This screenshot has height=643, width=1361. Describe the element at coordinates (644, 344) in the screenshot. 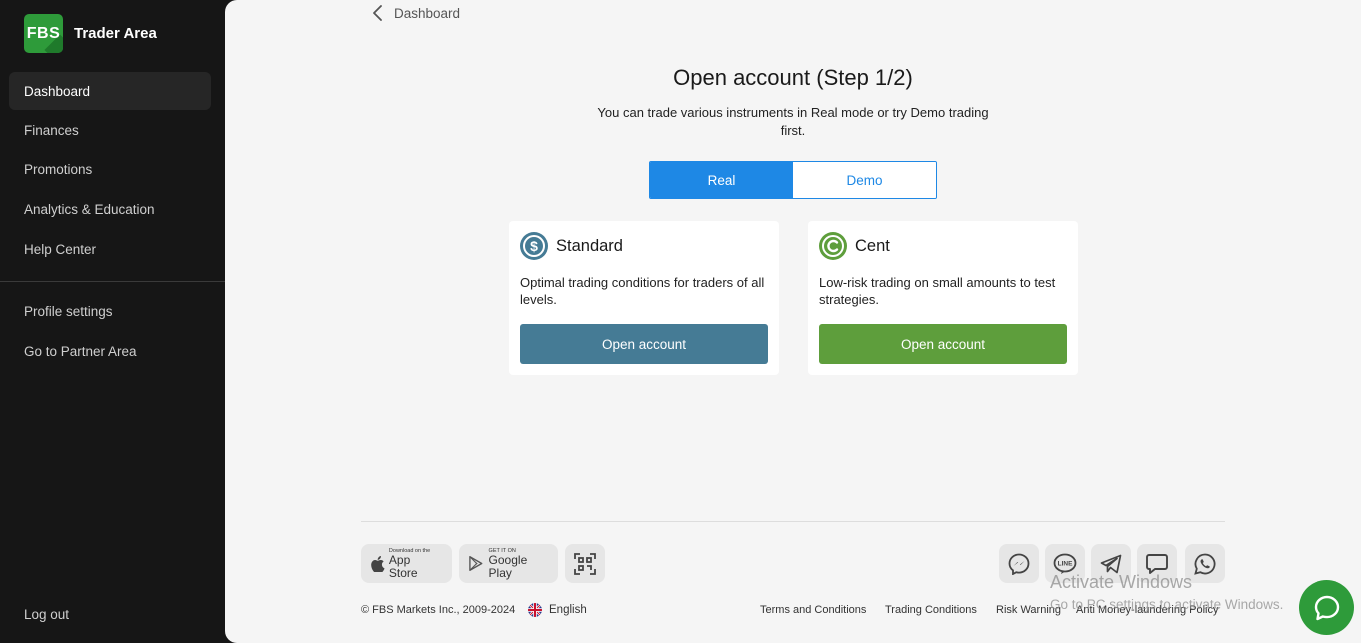

I see `open-standard-account-button: Open account` at that location.